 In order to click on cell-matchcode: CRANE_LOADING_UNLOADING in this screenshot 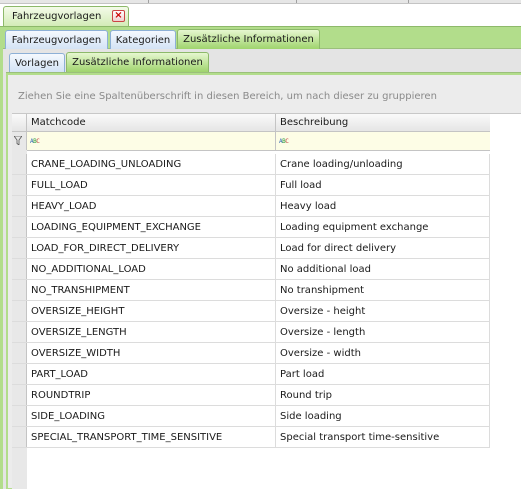, I will do `click(151, 164)`.